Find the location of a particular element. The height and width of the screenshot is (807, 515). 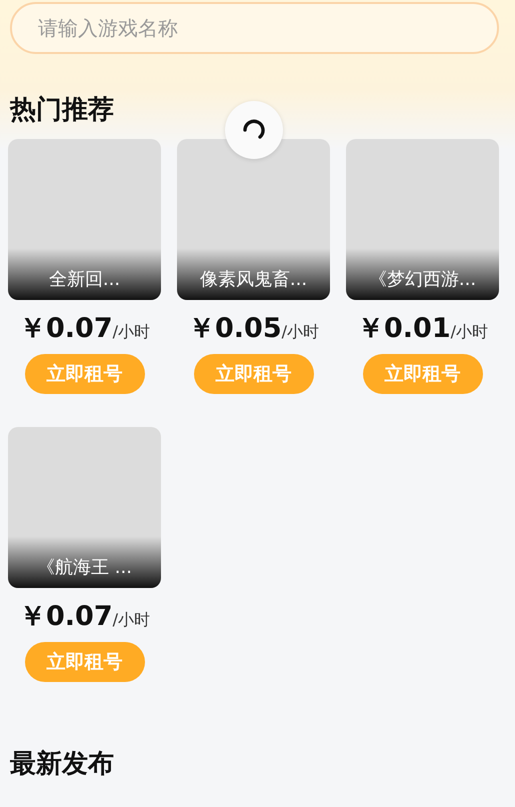

search-field: 请输入游戏名称 is located at coordinates (254, 28).